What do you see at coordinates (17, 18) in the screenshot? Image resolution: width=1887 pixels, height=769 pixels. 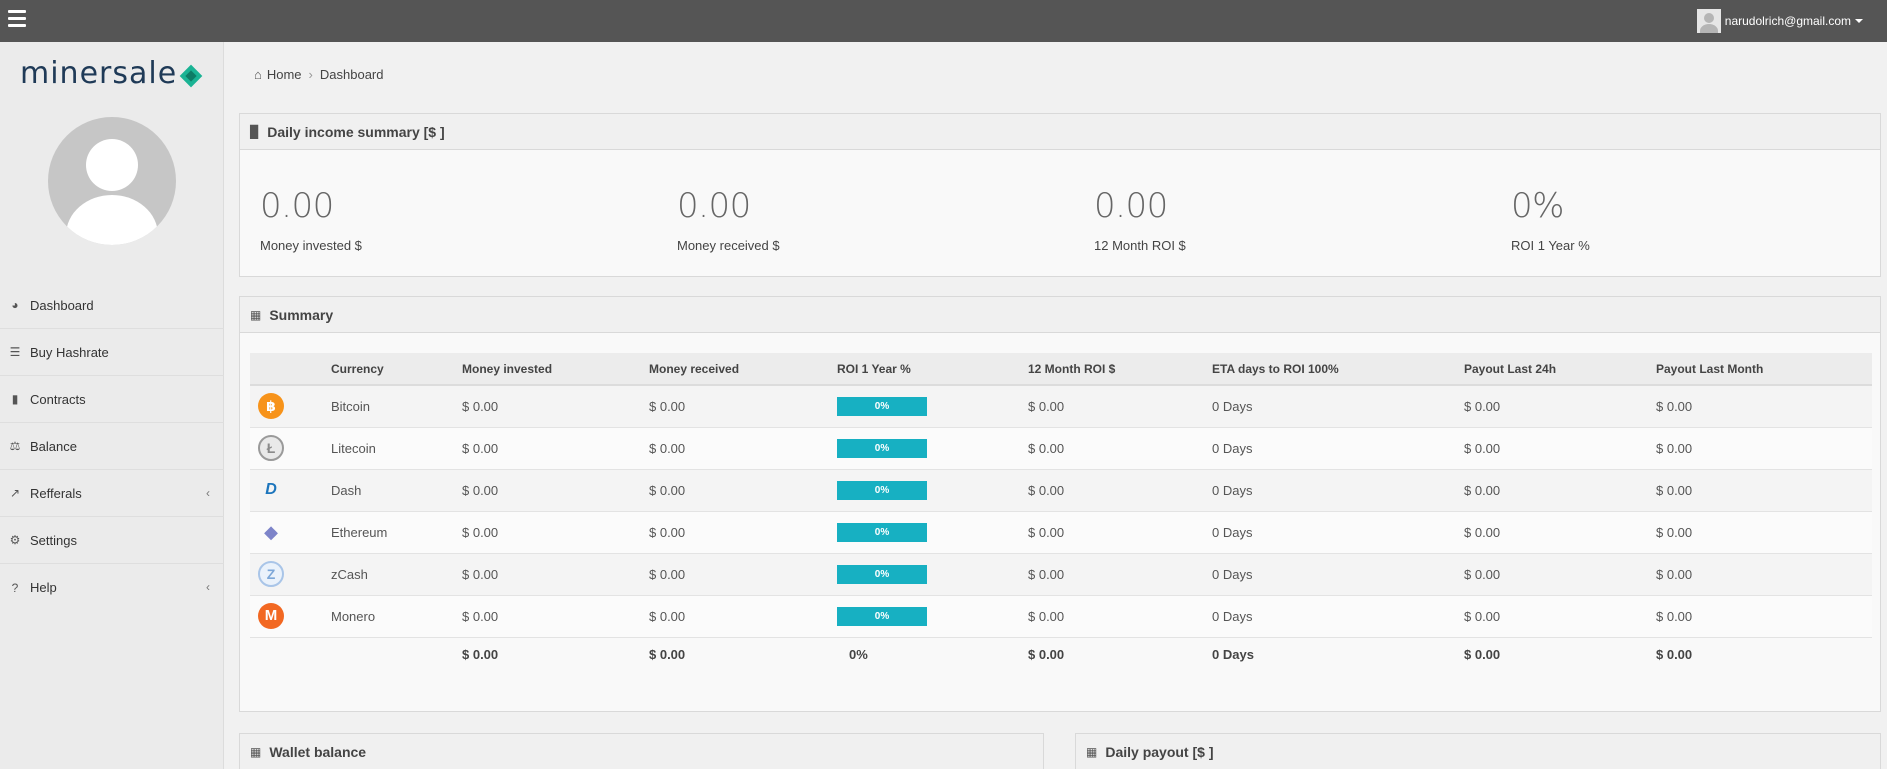 I see `menu-toggle-icon` at bounding box center [17, 18].